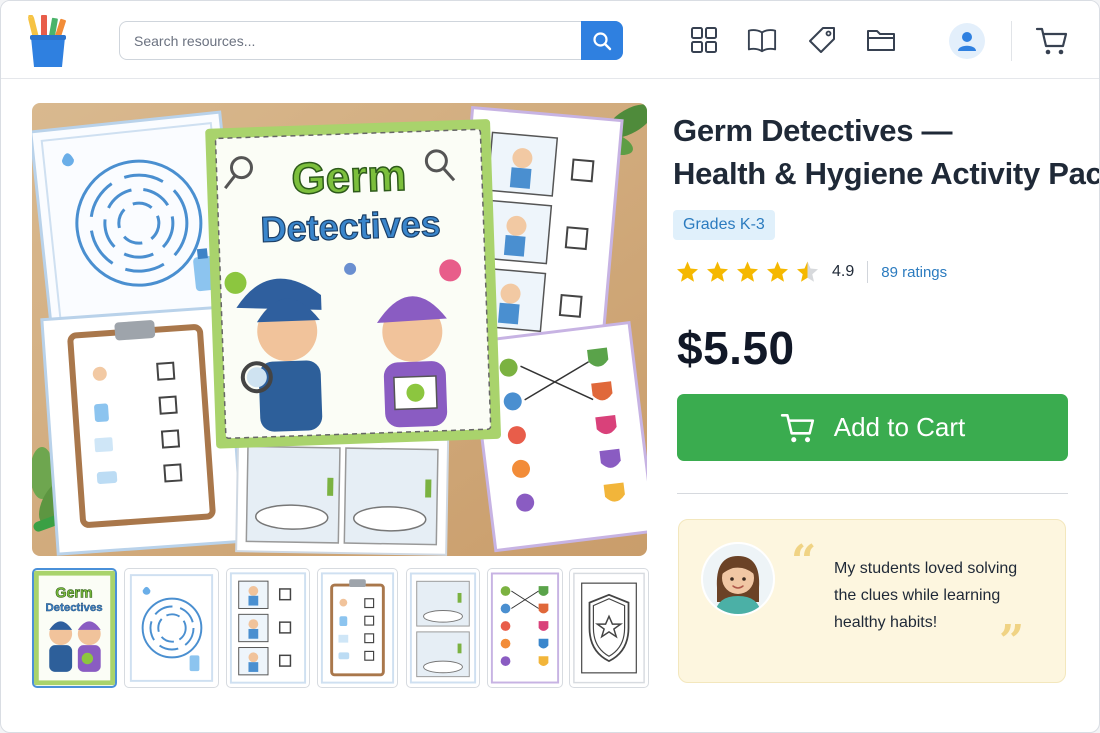 The width and height of the screenshot is (1100, 733). I want to click on quote-close-icon: ”, so click(1012, 641).